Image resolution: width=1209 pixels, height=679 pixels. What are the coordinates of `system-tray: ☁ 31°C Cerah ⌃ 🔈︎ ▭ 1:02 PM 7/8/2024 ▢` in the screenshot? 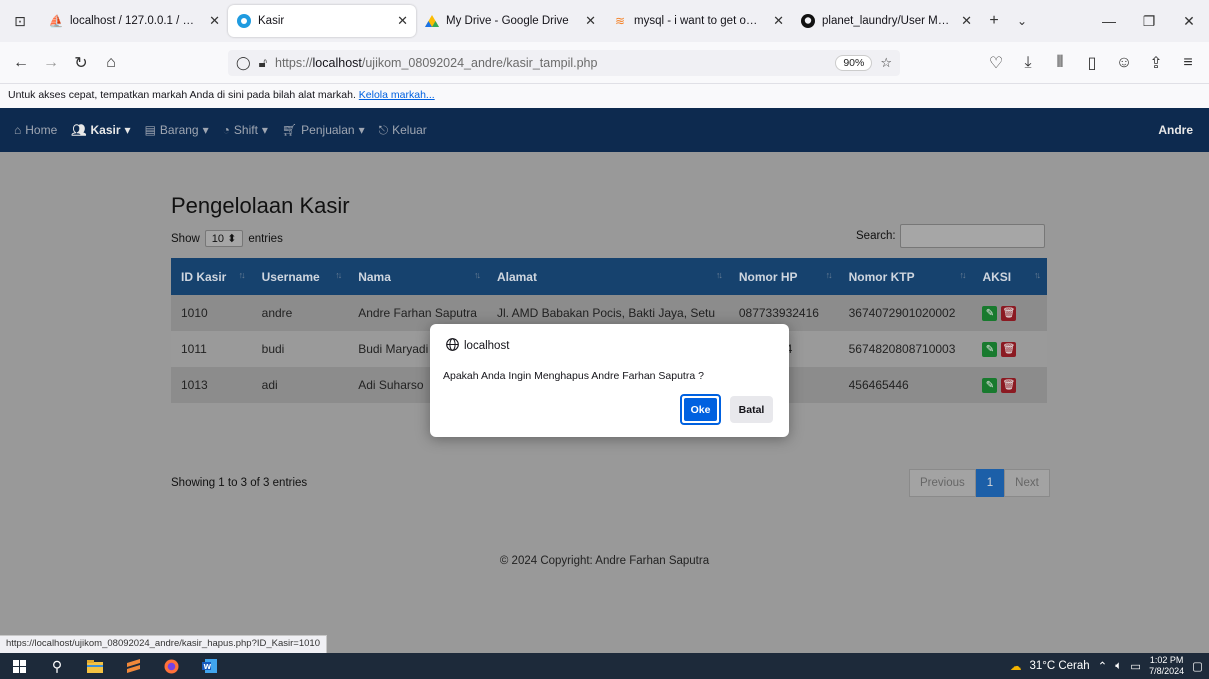 It's located at (1106, 666).